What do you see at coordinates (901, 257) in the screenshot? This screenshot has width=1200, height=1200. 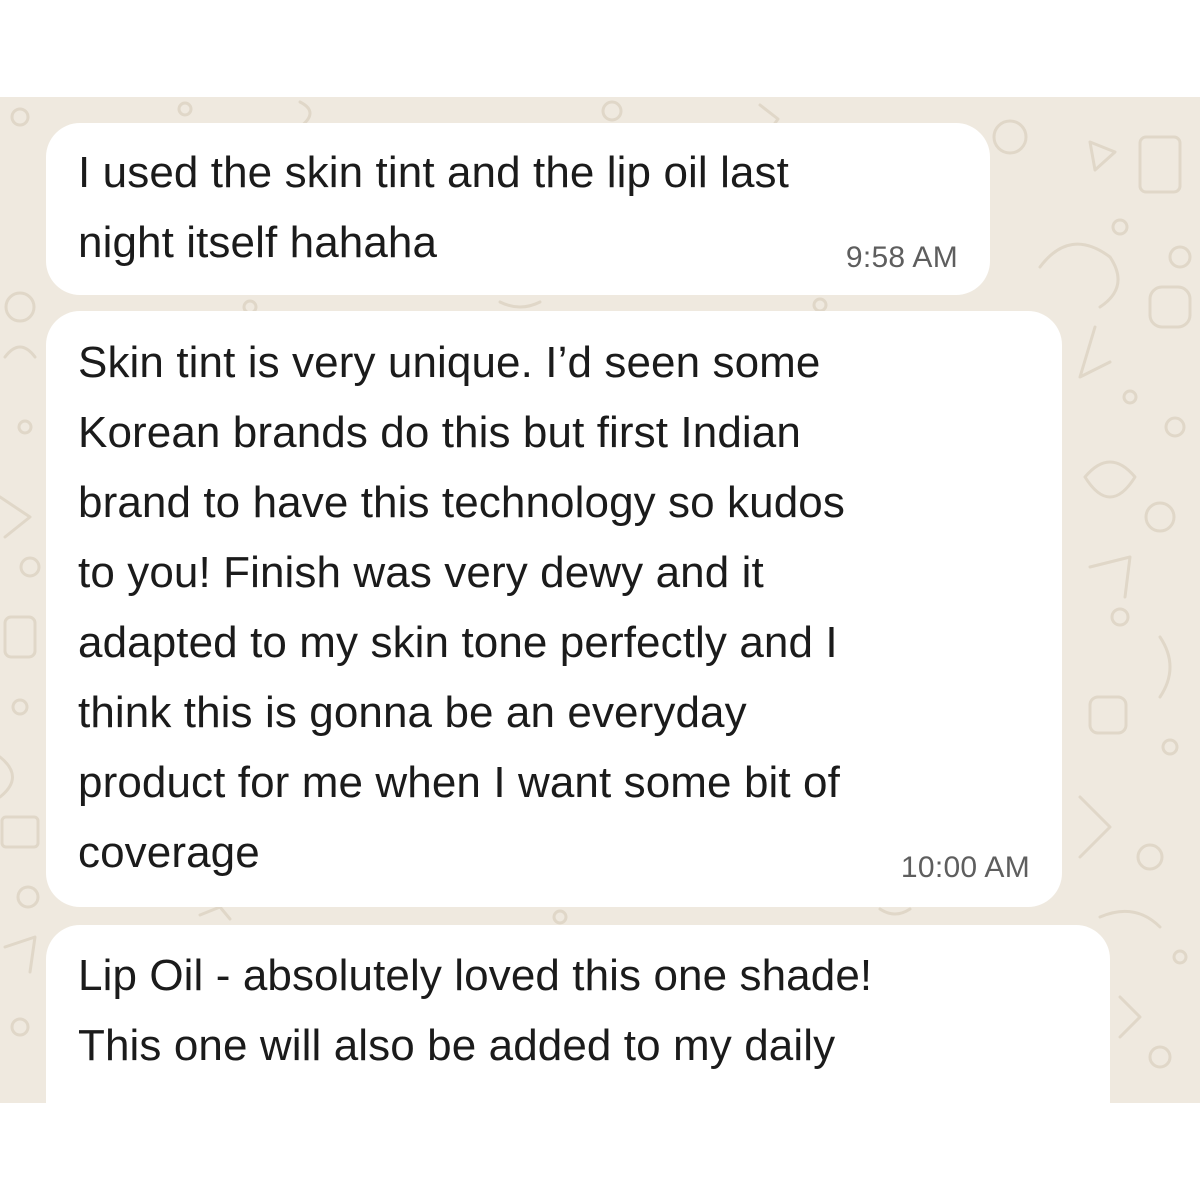 I see `message-timestamp: 9:58 AM` at bounding box center [901, 257].